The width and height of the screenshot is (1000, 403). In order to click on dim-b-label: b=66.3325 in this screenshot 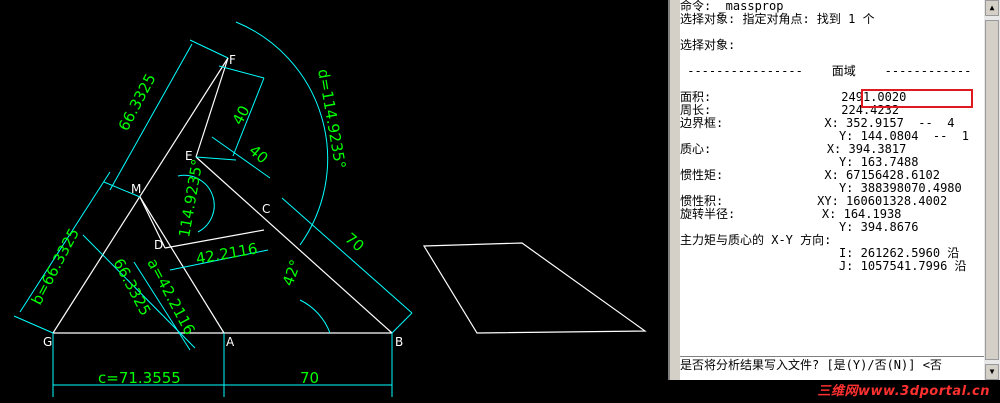, I will do `click(55, 266)`.